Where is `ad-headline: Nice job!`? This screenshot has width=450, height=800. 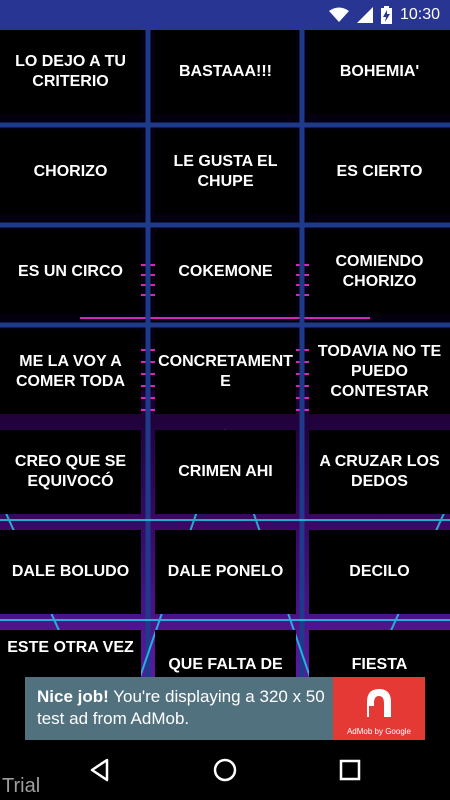 ad-headline: Nice job! is located at coordinates (73, 696).